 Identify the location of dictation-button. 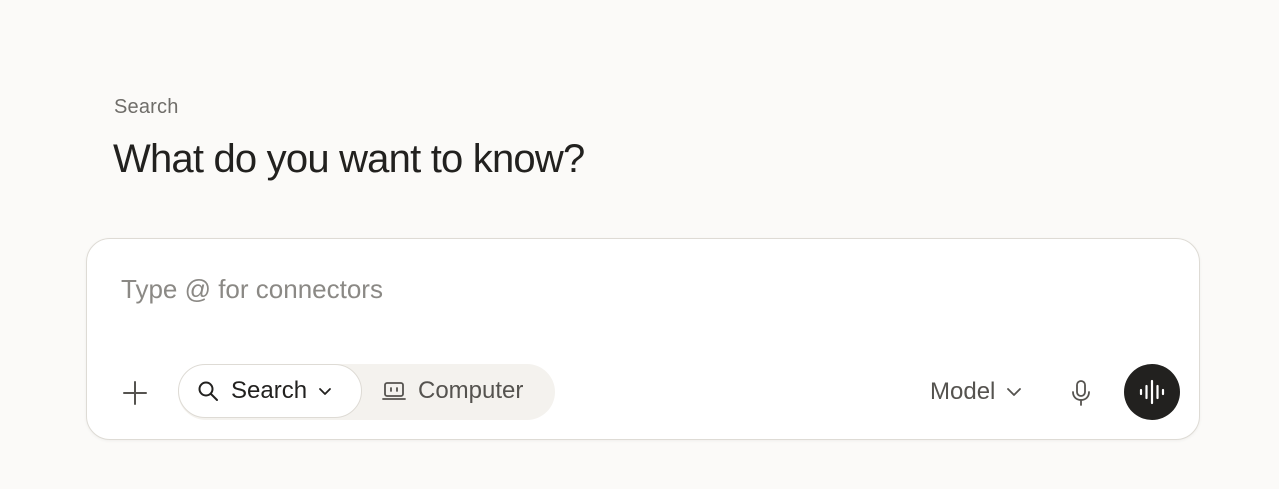
(1081, 393).